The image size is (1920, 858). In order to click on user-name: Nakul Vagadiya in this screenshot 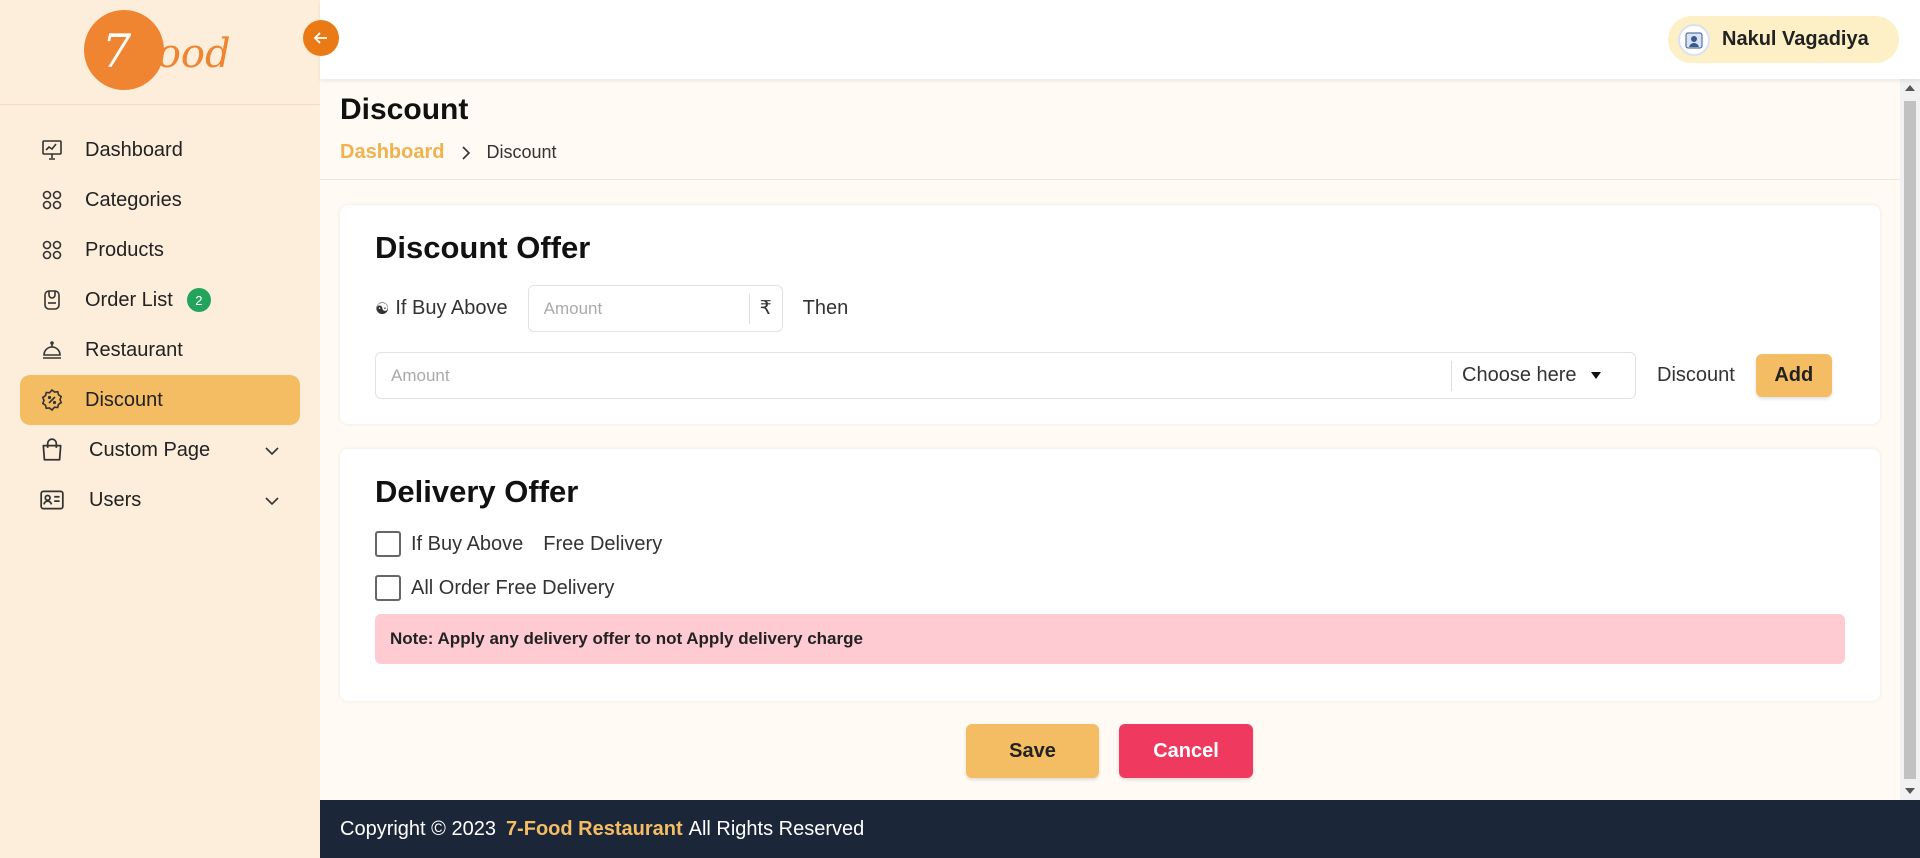, I will do `click(1795, 39)`.